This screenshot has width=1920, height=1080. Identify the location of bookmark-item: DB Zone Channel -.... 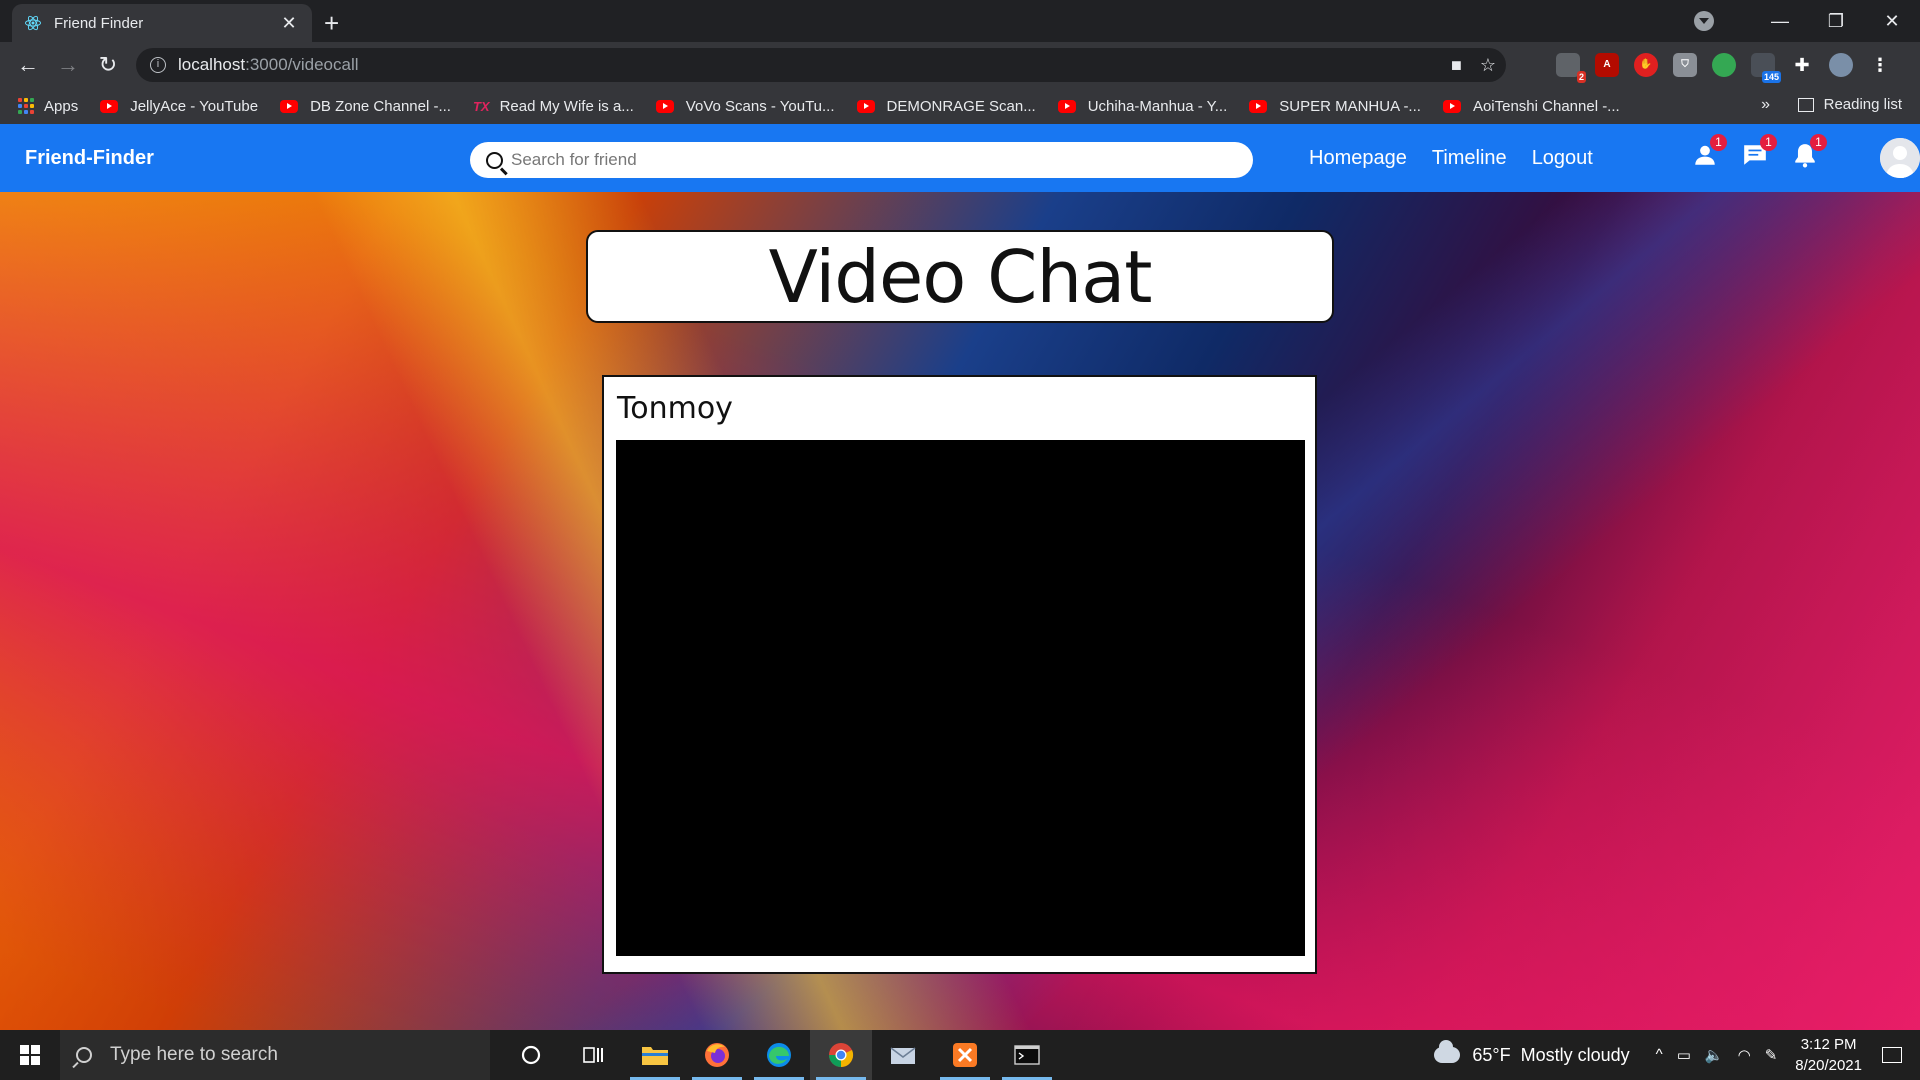
(365, 106).